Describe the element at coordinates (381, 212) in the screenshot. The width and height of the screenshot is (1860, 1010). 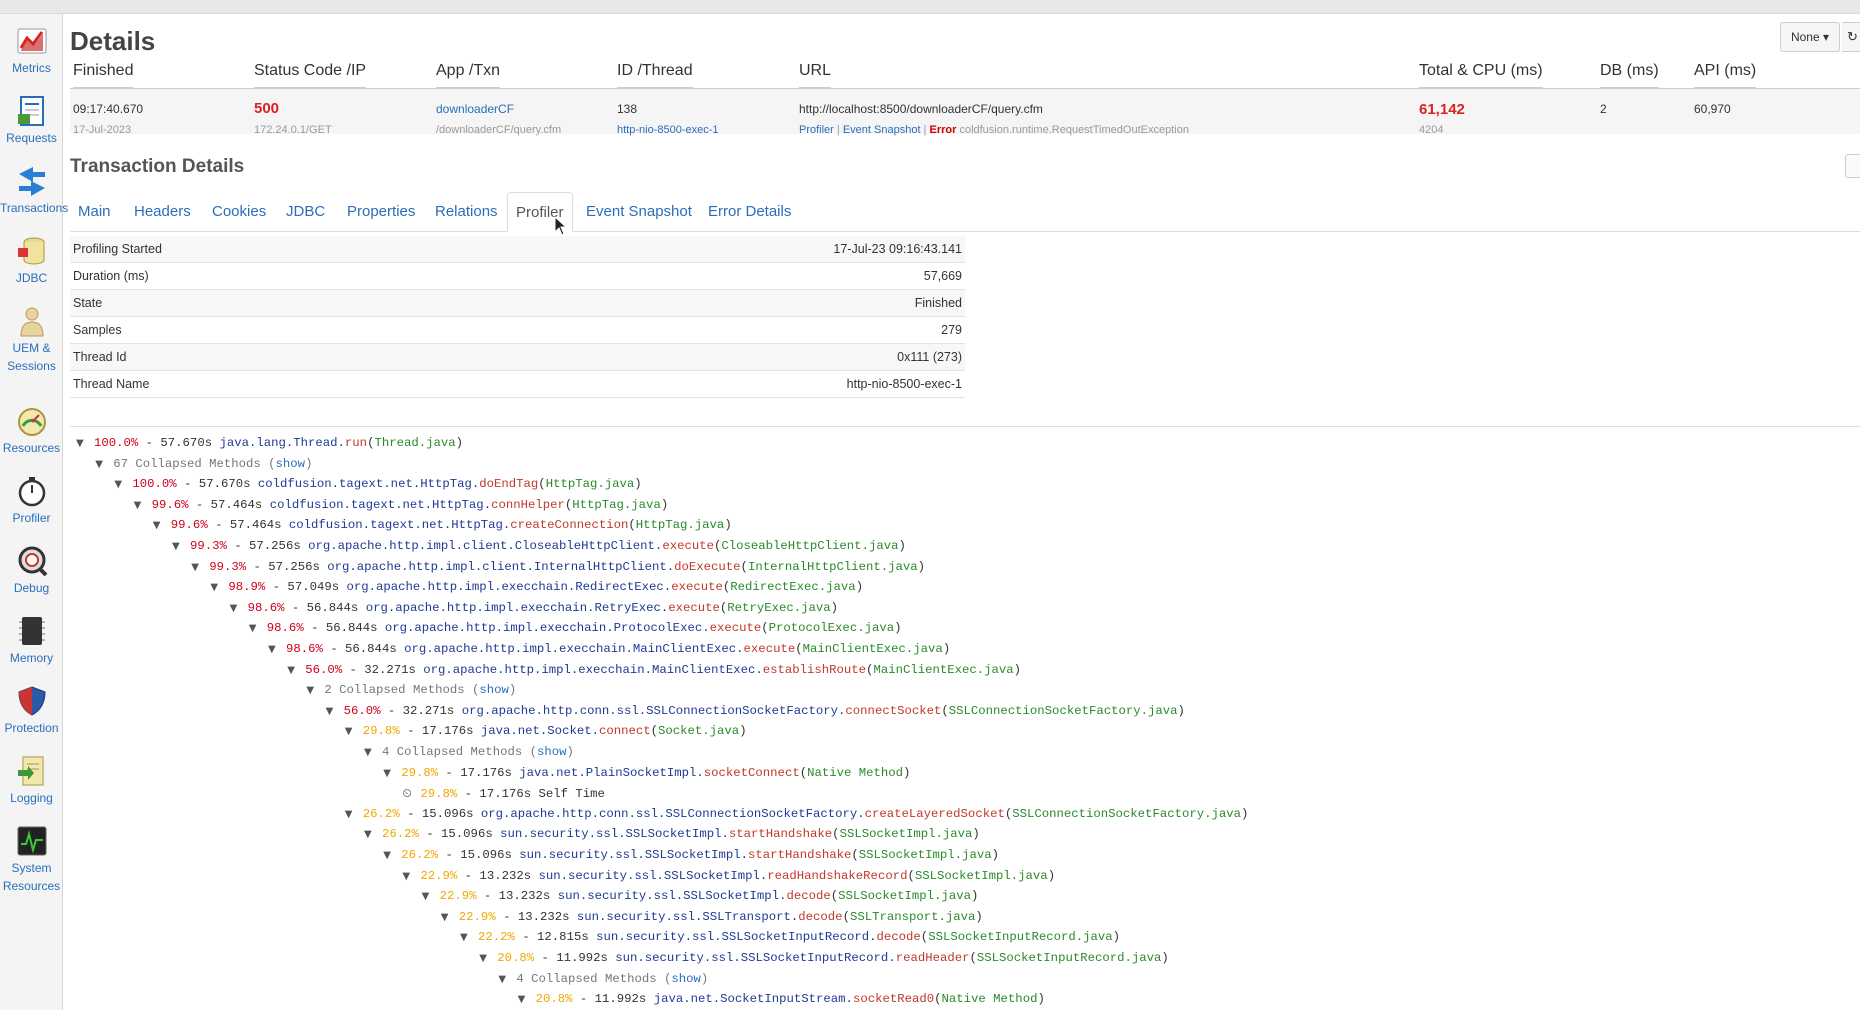
I see `tab-properties: Properties` at that location.